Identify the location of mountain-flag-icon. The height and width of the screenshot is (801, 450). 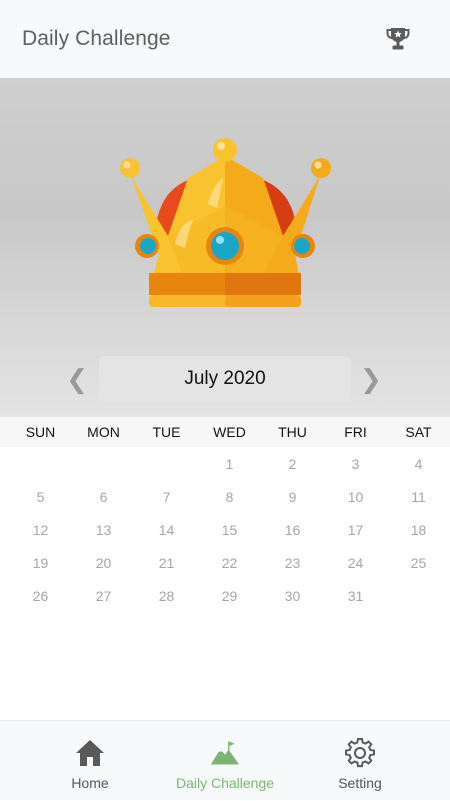
(225, 753).